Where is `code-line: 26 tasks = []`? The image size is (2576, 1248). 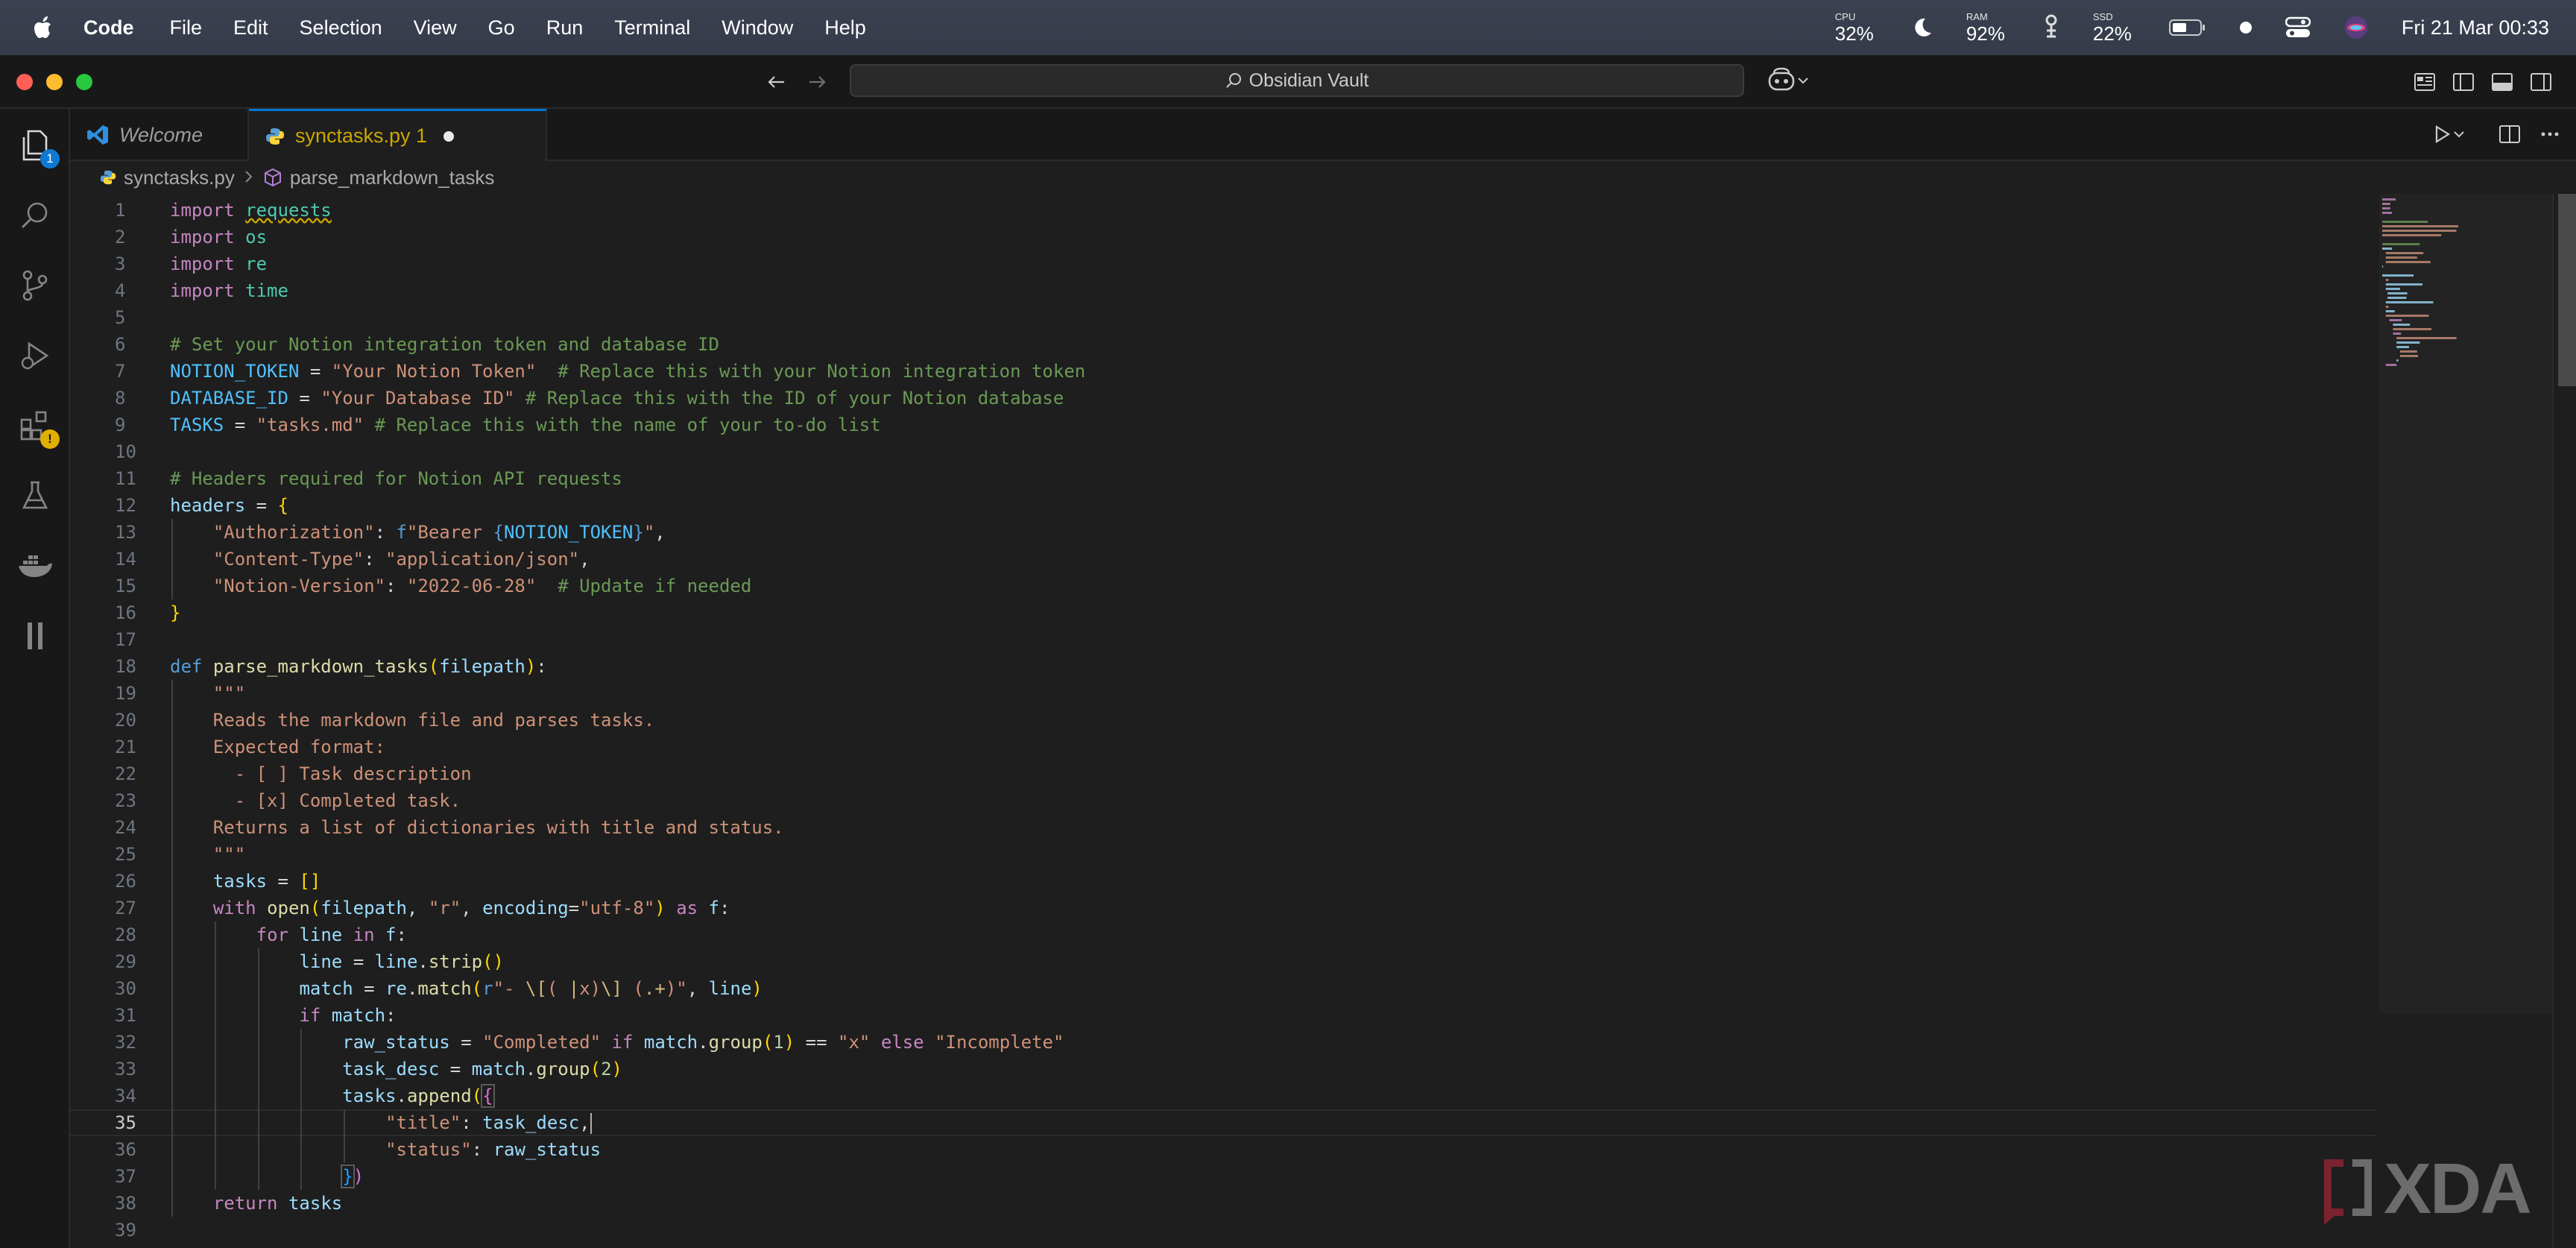 code-line: 26 tasks = [] is located at coordinates (1223, 881).